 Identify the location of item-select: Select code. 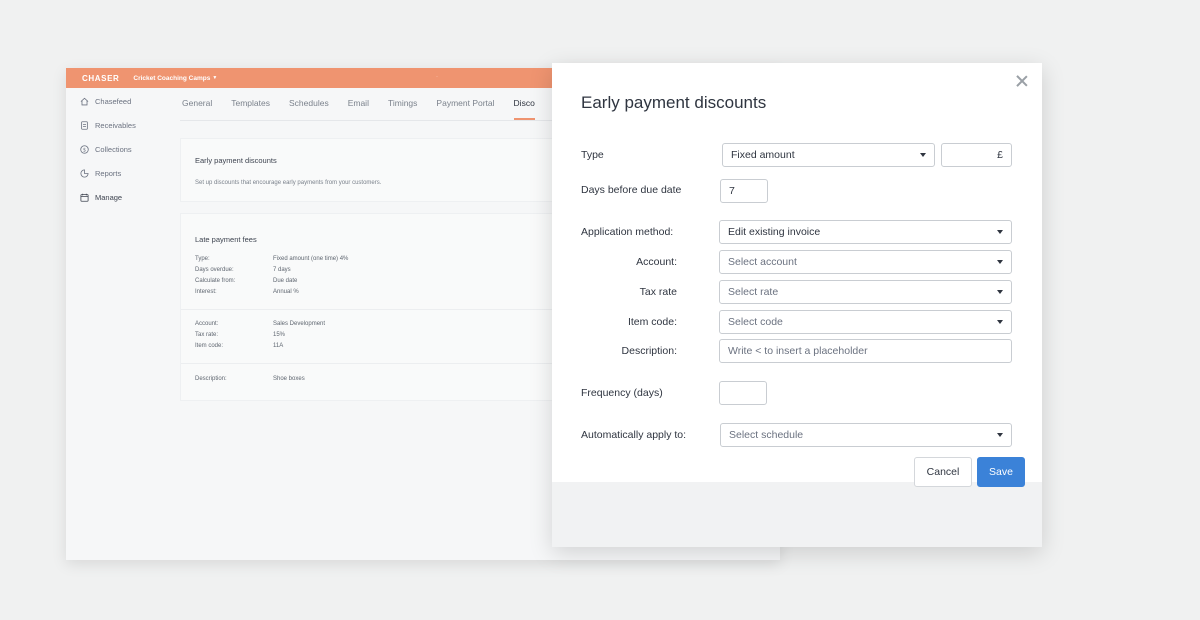
(865, 322).